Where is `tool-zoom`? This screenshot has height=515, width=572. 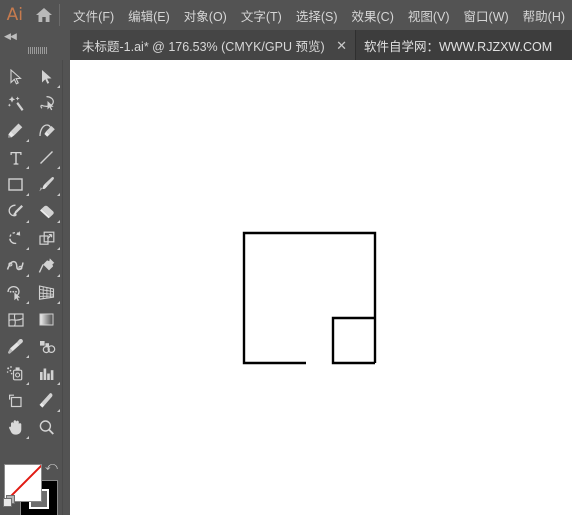
tool-zoom is located at coordinates (46, 427).